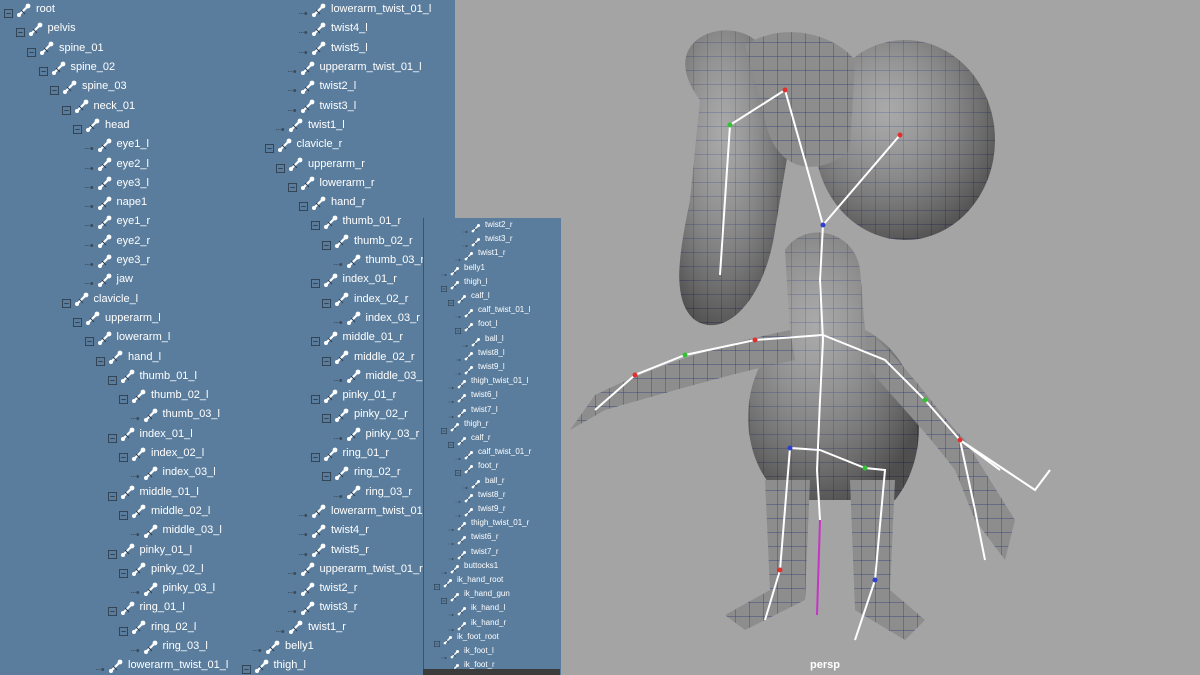 Image resolution: width=1200 pixels, height=675 pixels. Describe the element at coordinates (117, 337) in the screenshot. I see `outliner-row-lowerarm-l: lowerarm_l` at that location.